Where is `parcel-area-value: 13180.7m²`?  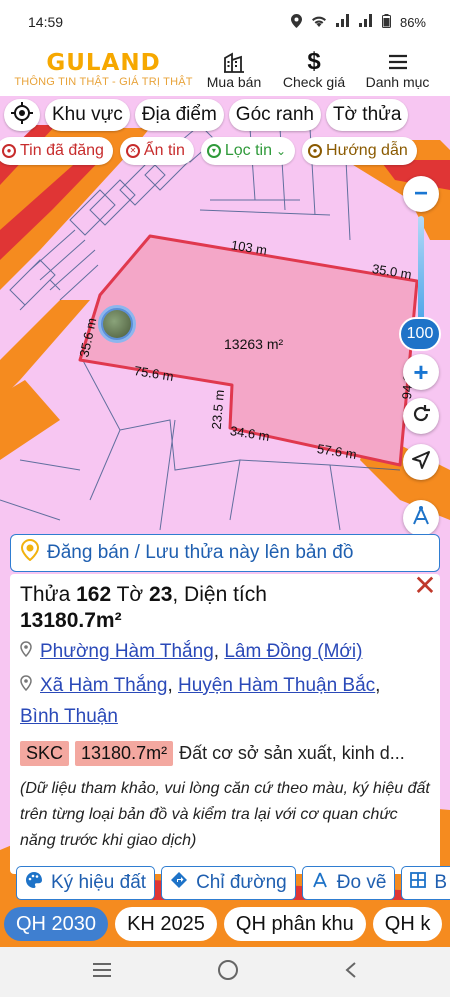 parcel-area-value: 13180.7m² is located at coordinates (71, 620).